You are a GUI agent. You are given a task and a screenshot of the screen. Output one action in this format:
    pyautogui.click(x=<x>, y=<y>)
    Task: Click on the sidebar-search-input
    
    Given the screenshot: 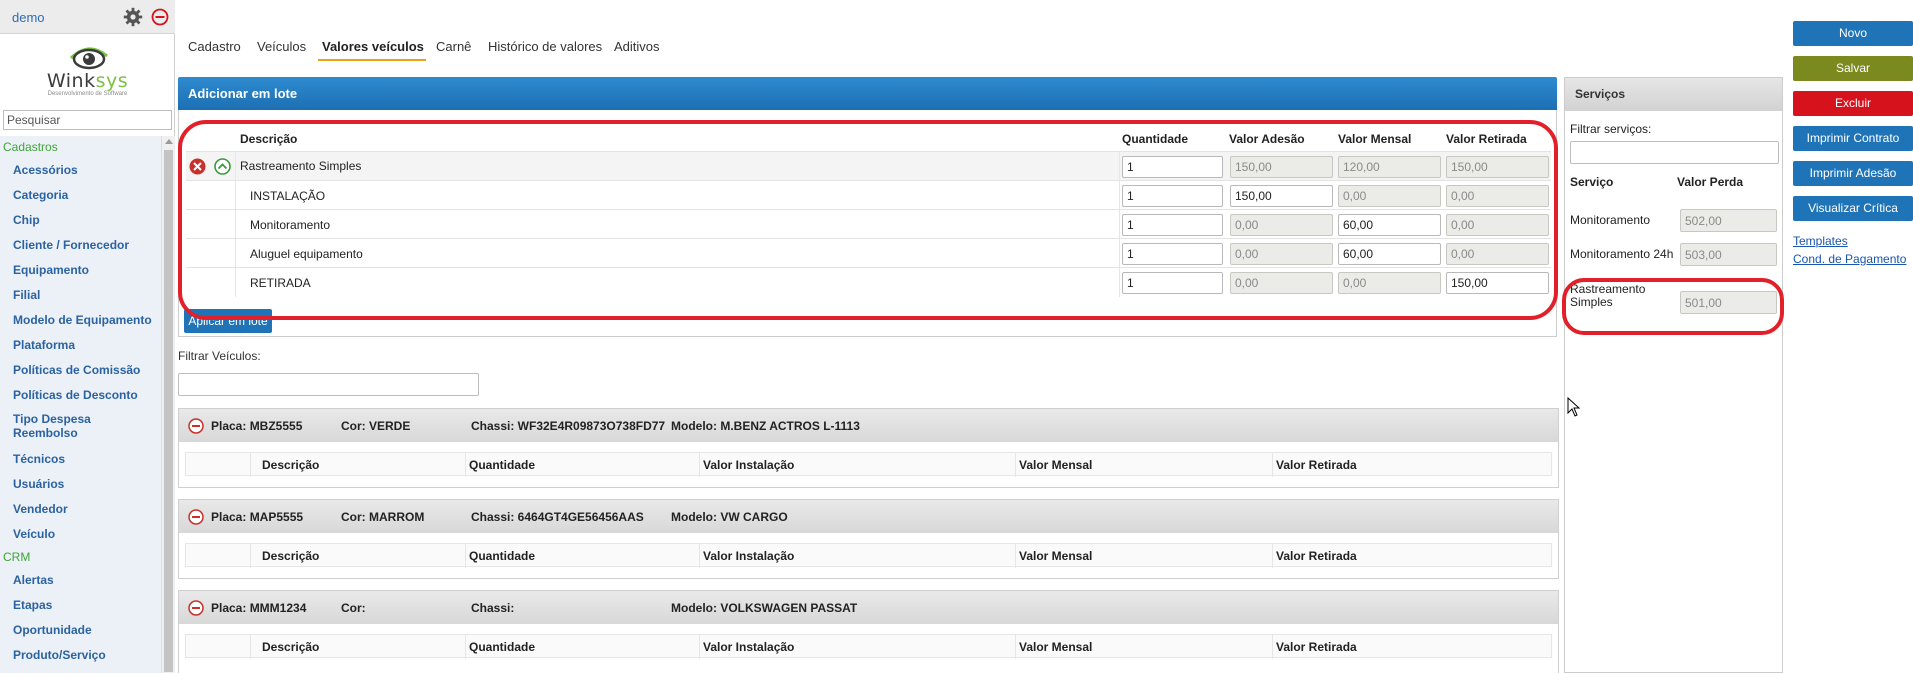 What is the action you would take?
    pyautogui.click(x=87, y=120)
    